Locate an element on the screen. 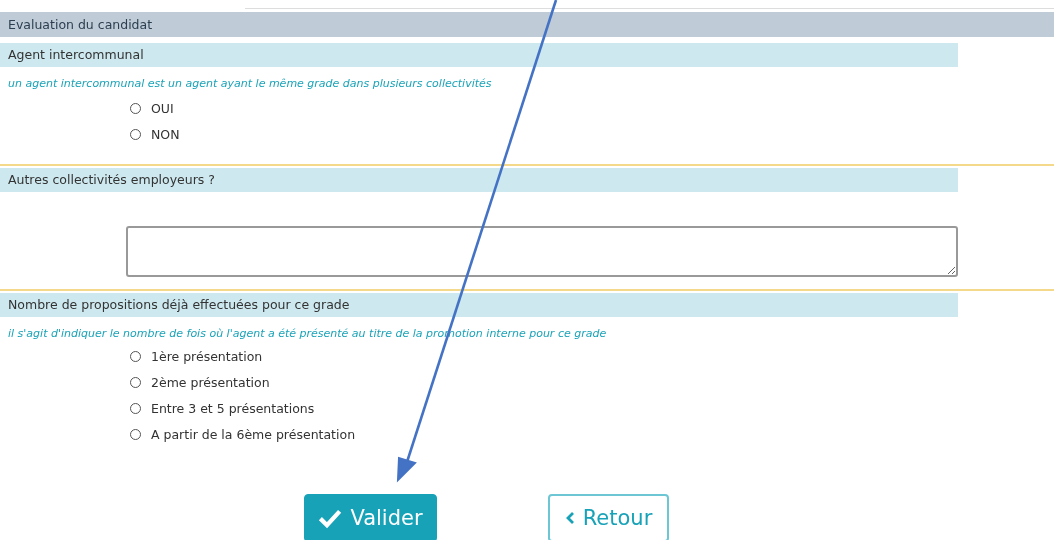 The height and width of the screenshot is (540, 1054). question-label: Agent intercommunal is located at coordinates (479, 55).